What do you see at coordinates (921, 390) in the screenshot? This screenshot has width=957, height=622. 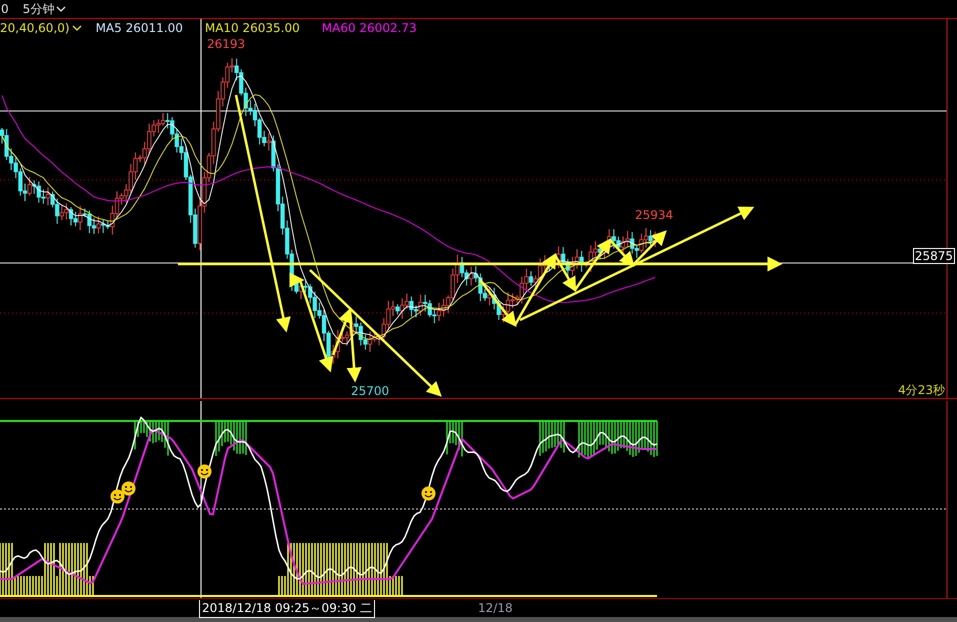 I see `countdown-label: 4分23秒` at bounding box center [921, 390].